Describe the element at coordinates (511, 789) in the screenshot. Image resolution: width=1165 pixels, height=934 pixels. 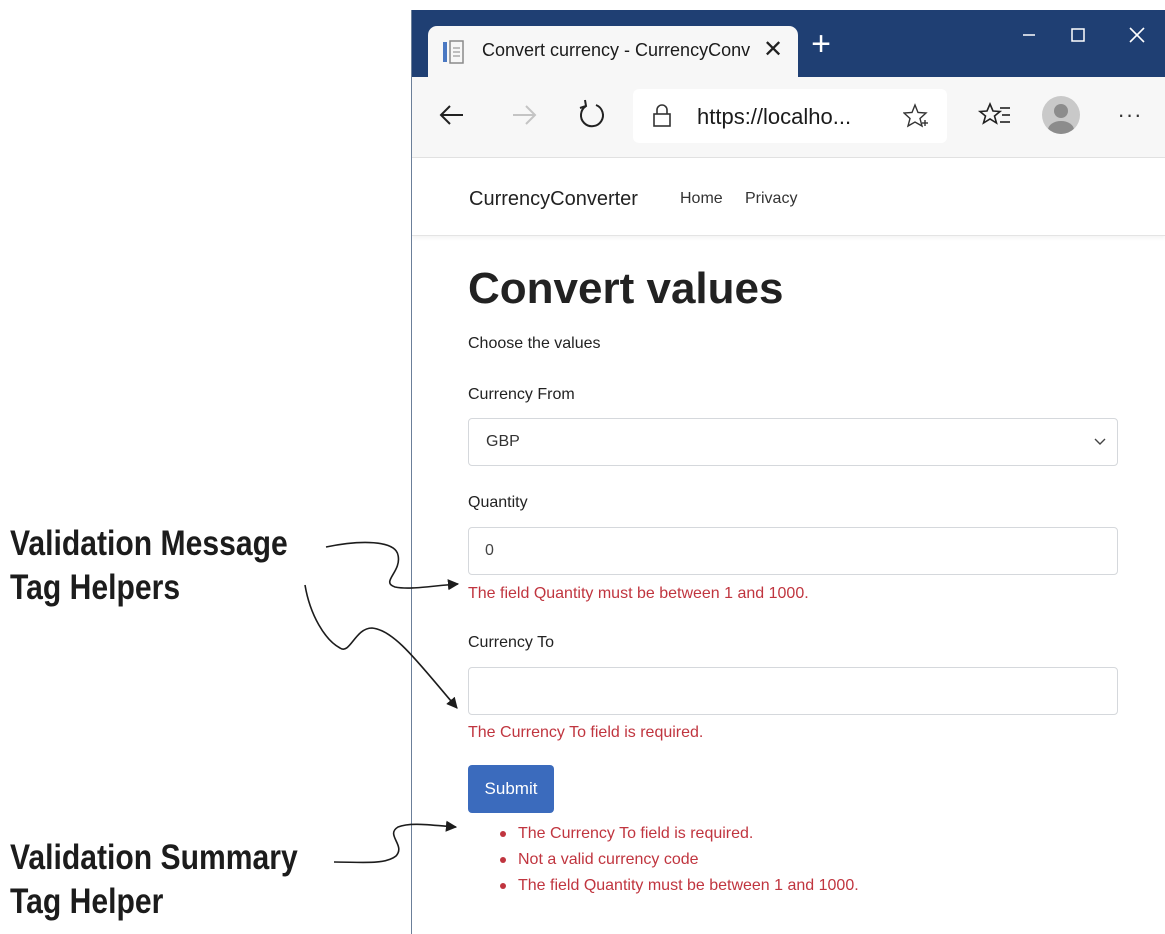
I see `submit-button: Submit` at that location.